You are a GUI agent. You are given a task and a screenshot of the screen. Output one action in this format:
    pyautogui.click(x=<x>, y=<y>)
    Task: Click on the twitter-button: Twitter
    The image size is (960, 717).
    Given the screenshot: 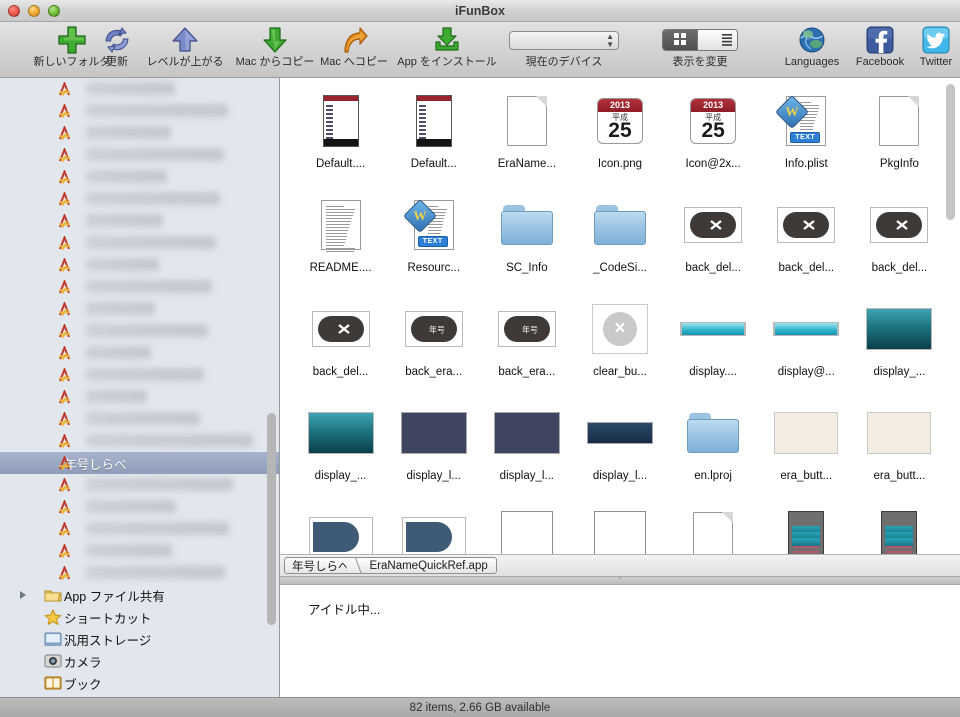 What is the action you would take?
    pyautogui.click(x=936, y=46)
    